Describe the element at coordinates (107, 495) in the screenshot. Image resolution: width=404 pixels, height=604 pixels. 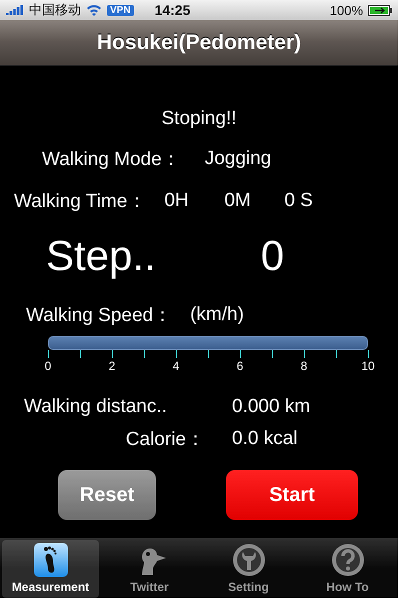
I see `reset-button: Reset` at that location.